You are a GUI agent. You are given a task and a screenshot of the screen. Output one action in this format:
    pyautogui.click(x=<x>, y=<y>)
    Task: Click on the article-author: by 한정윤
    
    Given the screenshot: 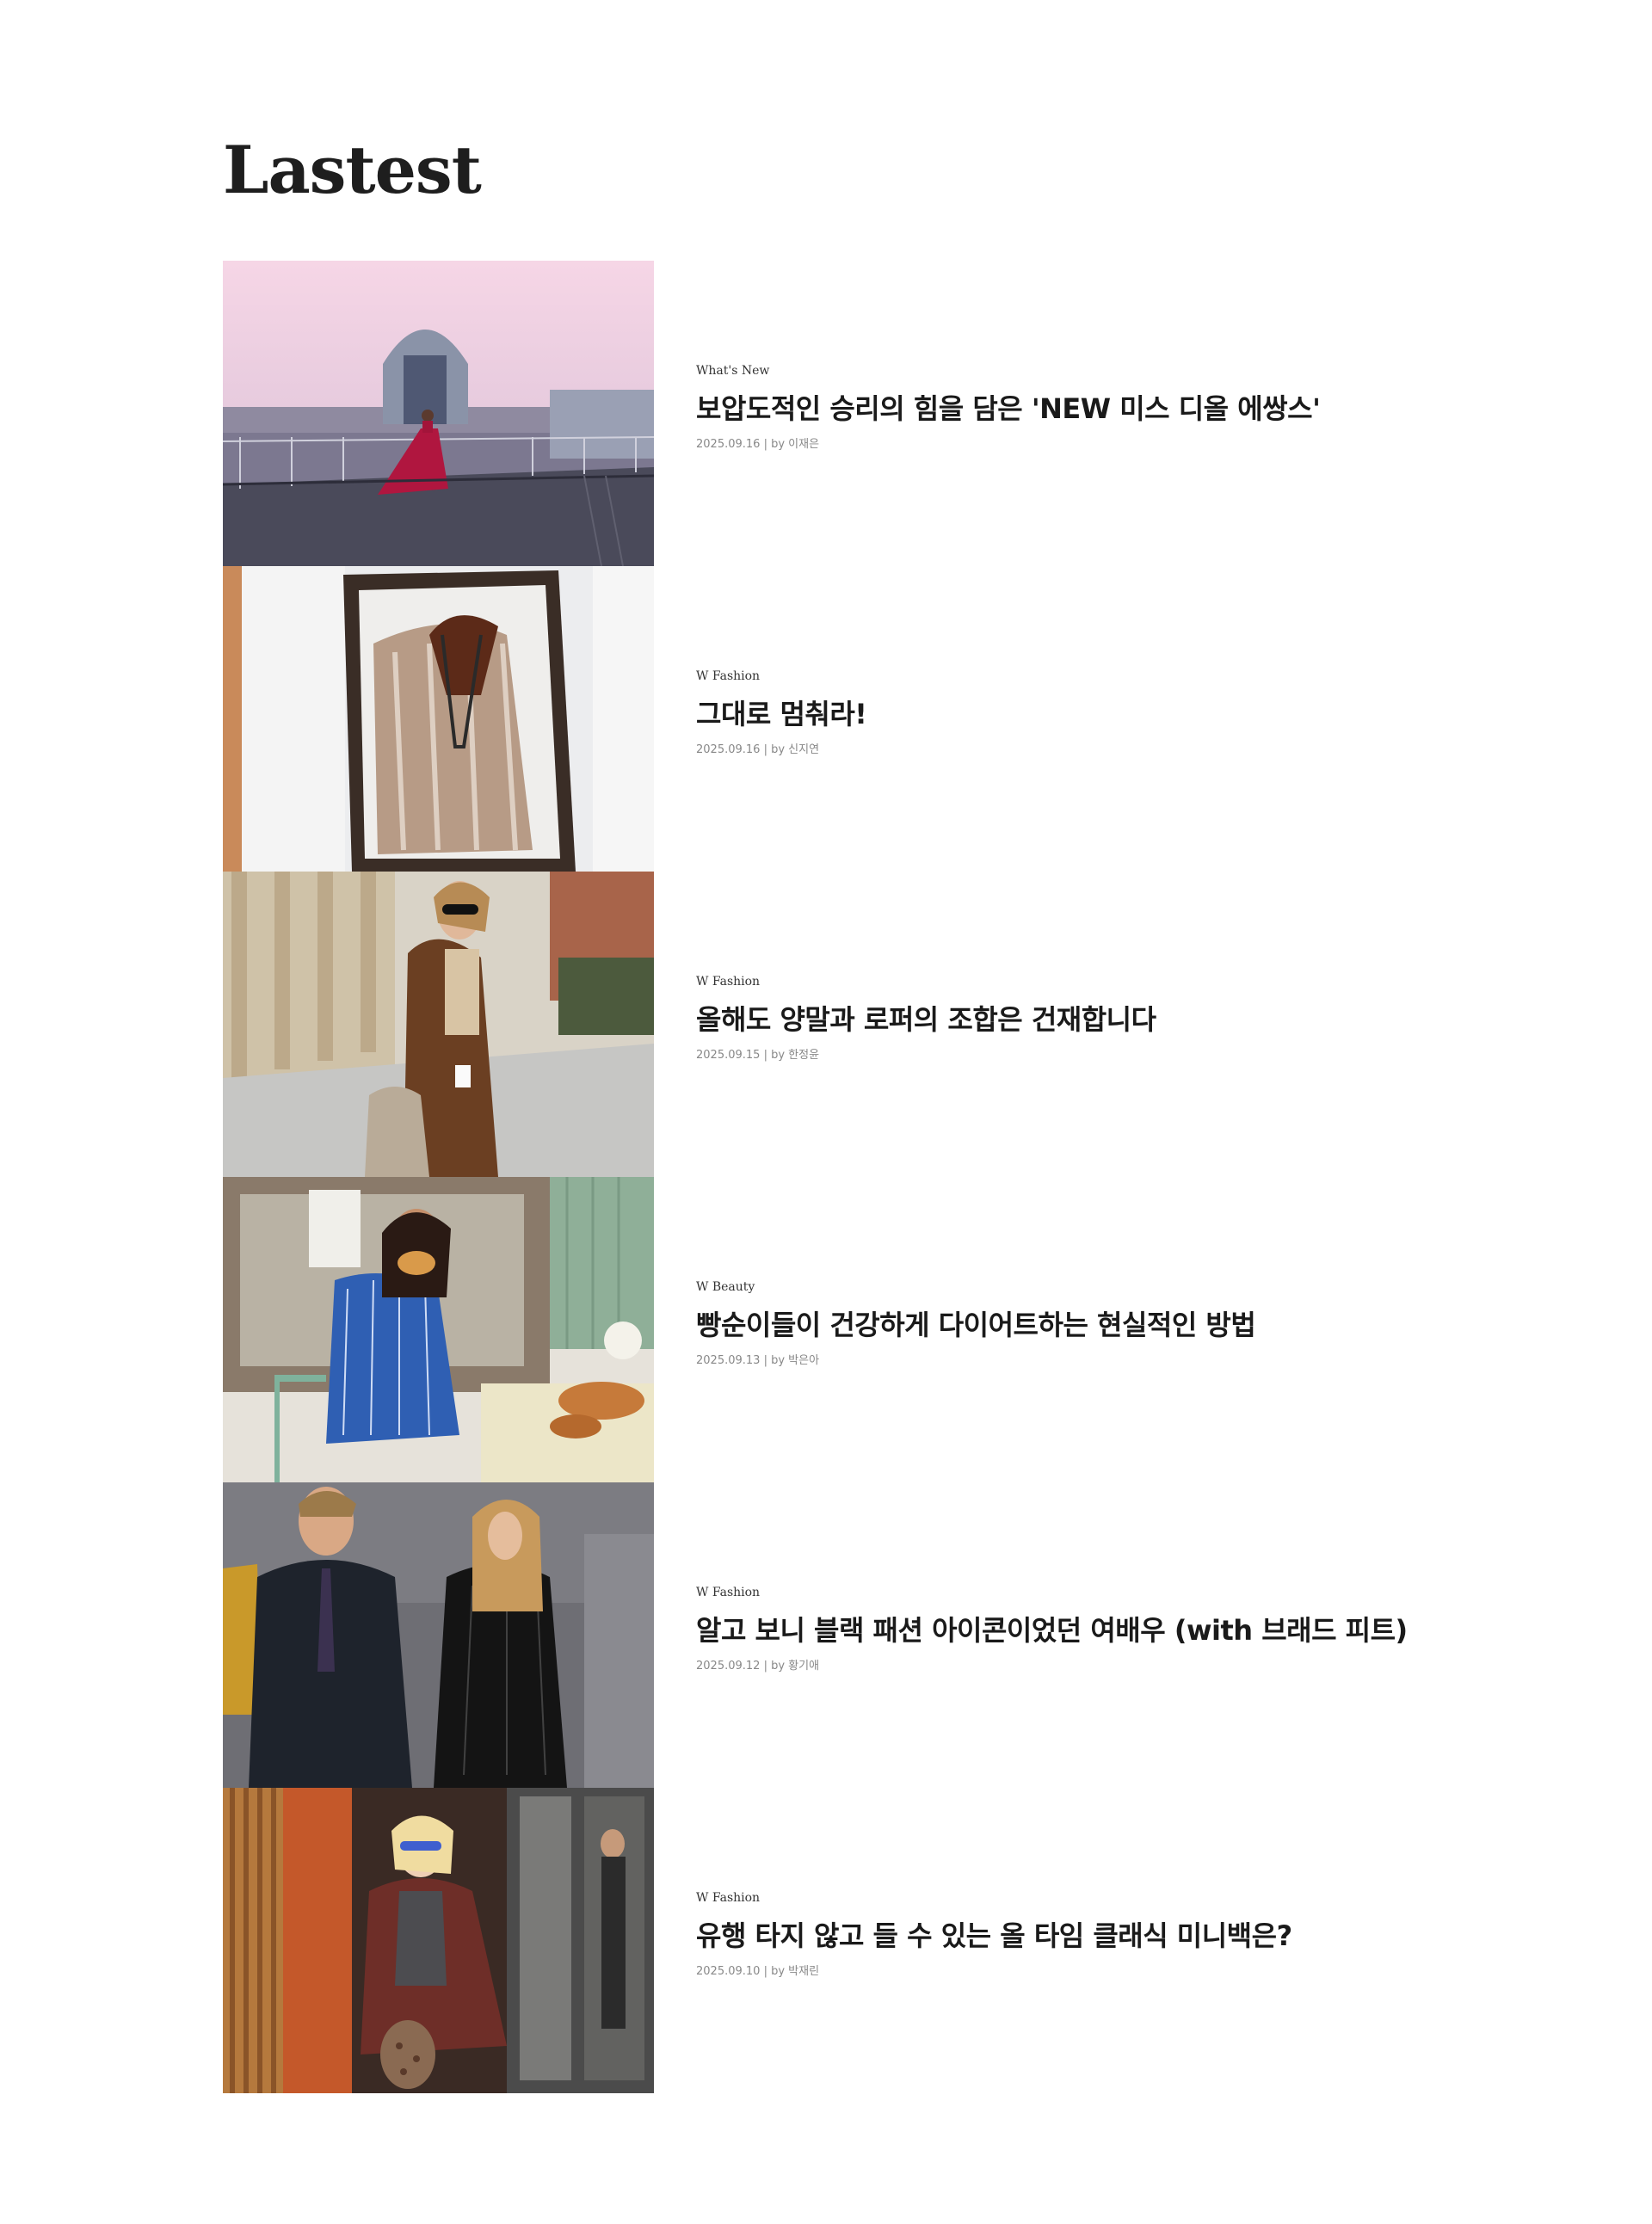 What is the action you would take?
    pyautogui.click(x=795, y=1055)
    